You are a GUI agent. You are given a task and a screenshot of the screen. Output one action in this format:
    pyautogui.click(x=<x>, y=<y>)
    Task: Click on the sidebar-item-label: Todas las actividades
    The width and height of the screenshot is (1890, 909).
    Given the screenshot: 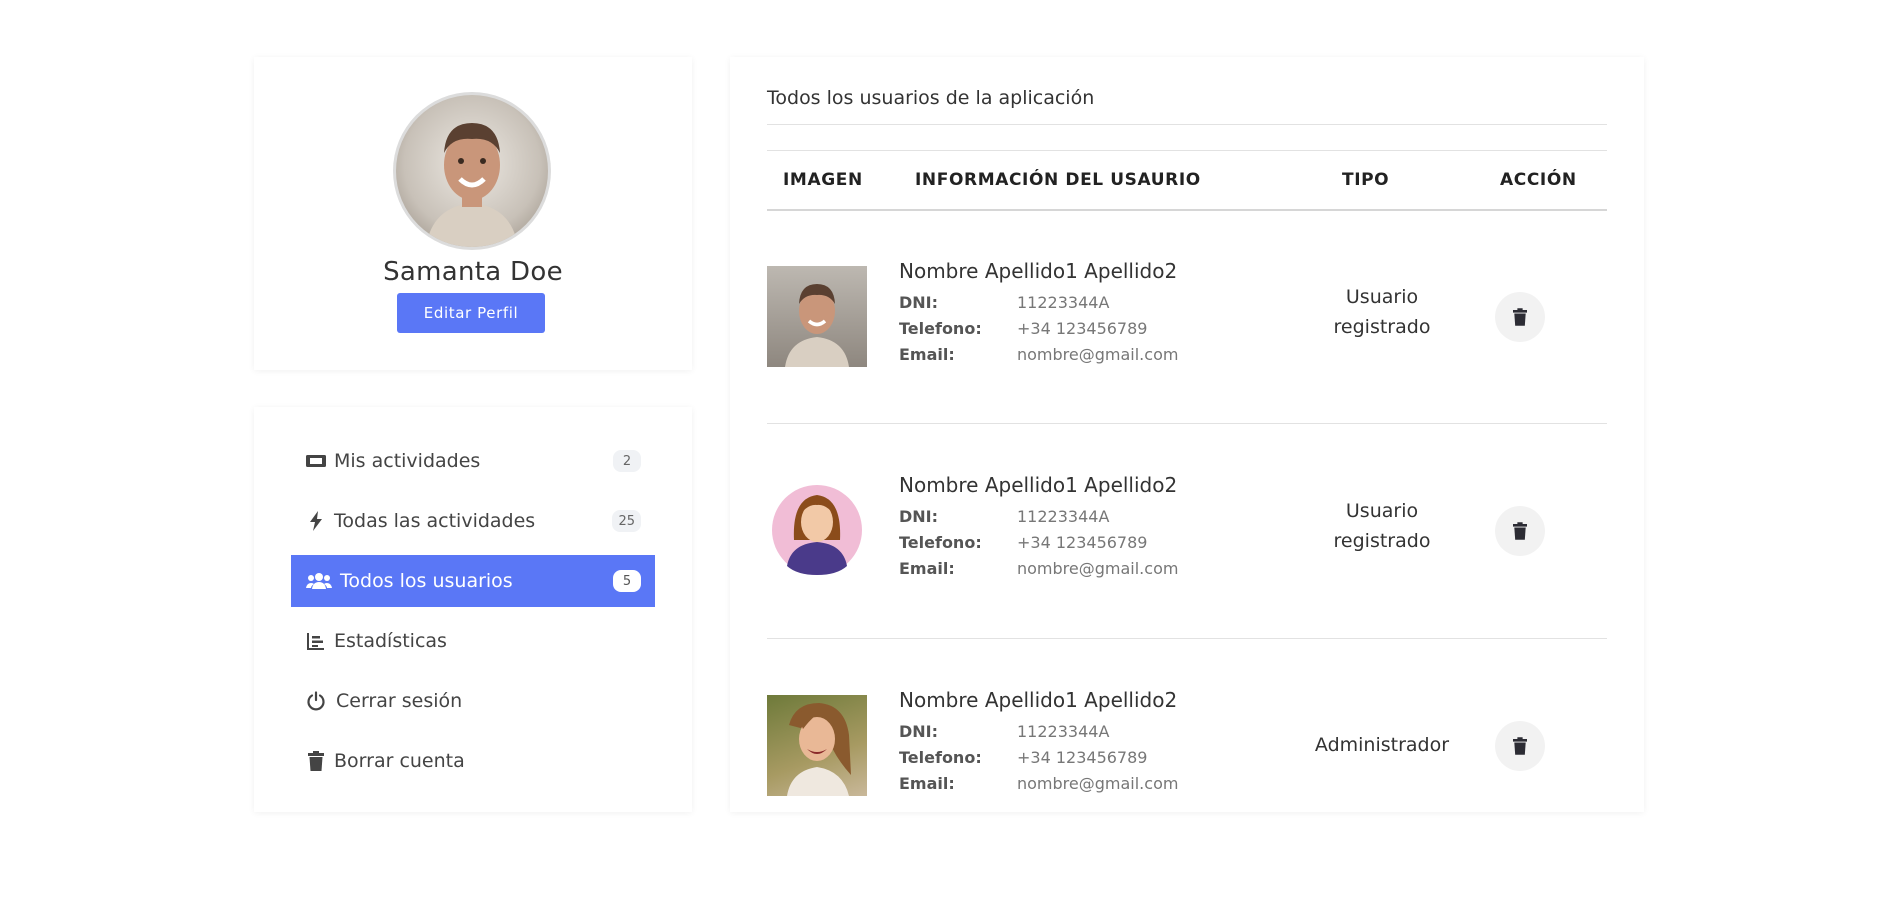 What is the action you would take?
    pyautogui.click(x=435, y=521)
    